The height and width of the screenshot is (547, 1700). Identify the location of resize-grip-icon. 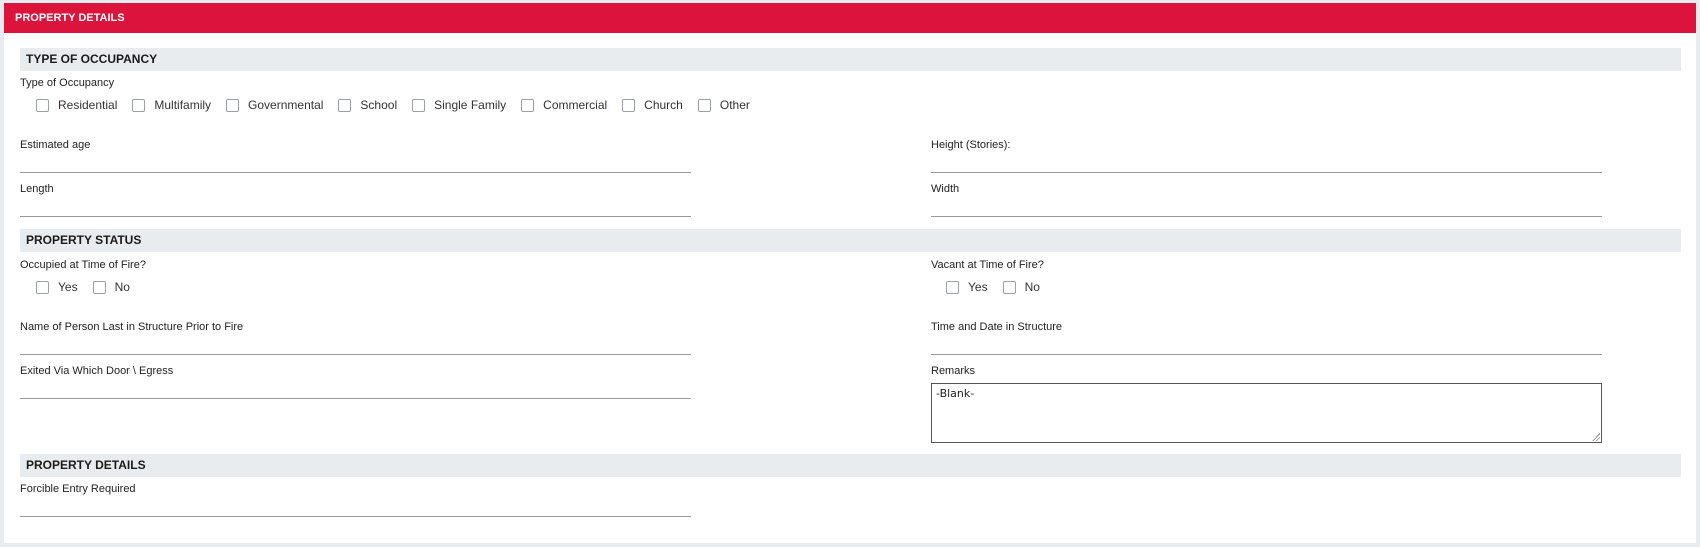
(1596, 437).